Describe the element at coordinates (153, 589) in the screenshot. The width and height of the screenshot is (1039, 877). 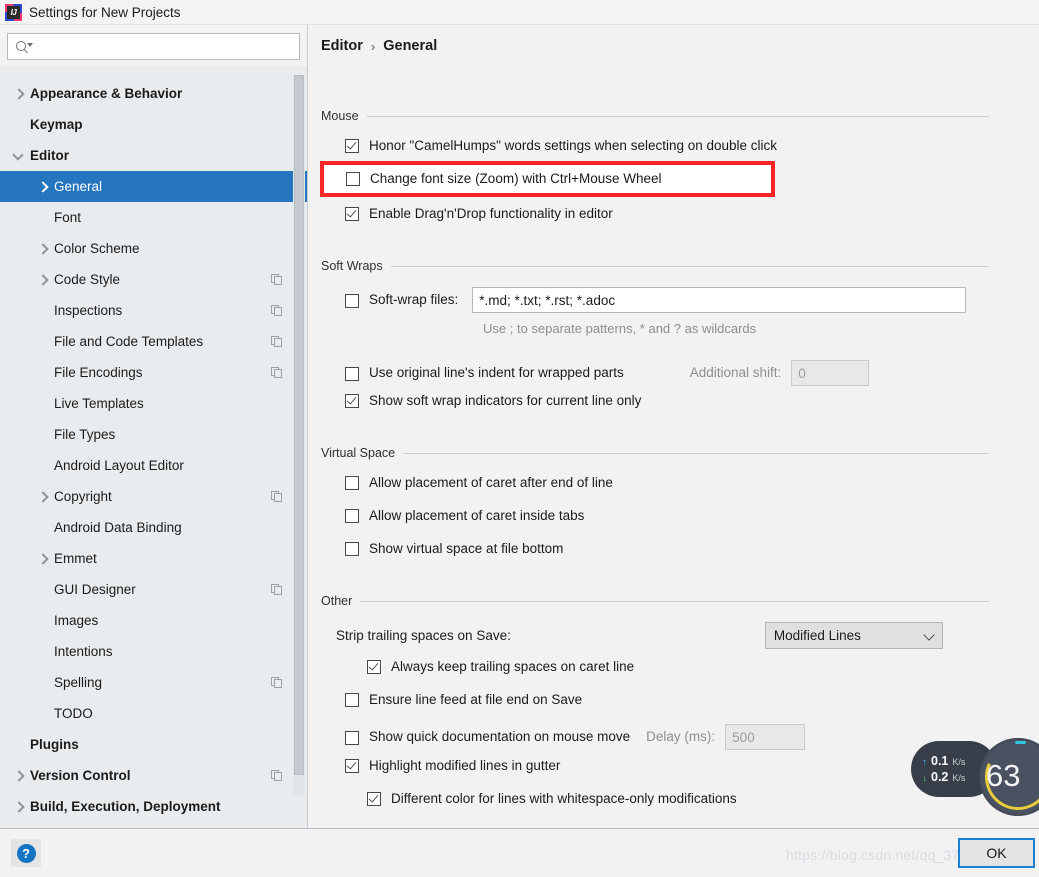
I see `sidebar-item-gui-designer: GUI Designer` at that location.